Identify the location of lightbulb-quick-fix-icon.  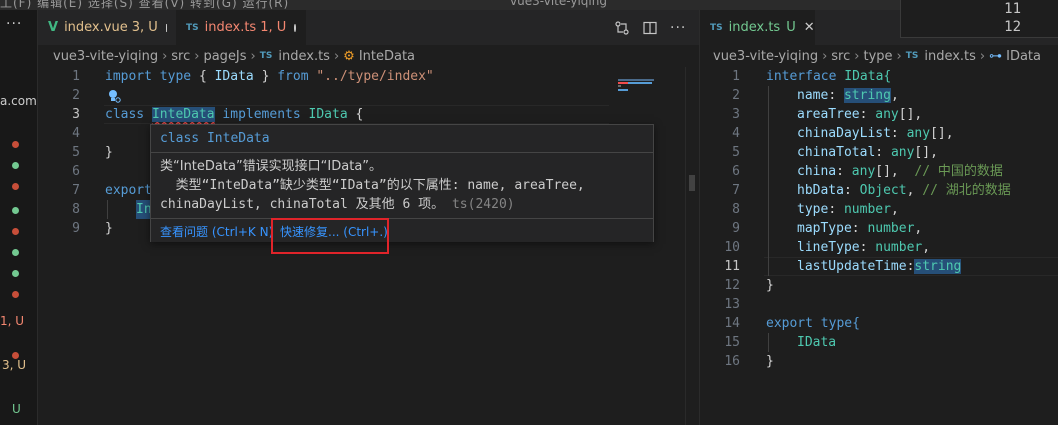
(114, 96).